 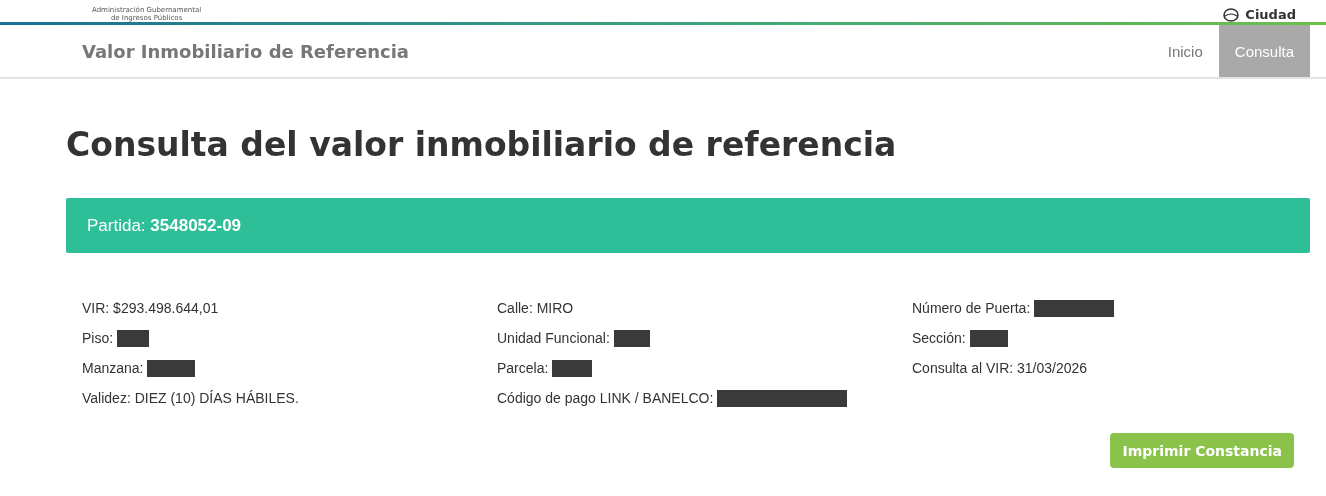 I want to click on field-text: Calle: MIRO, so click(x=535, y=308).